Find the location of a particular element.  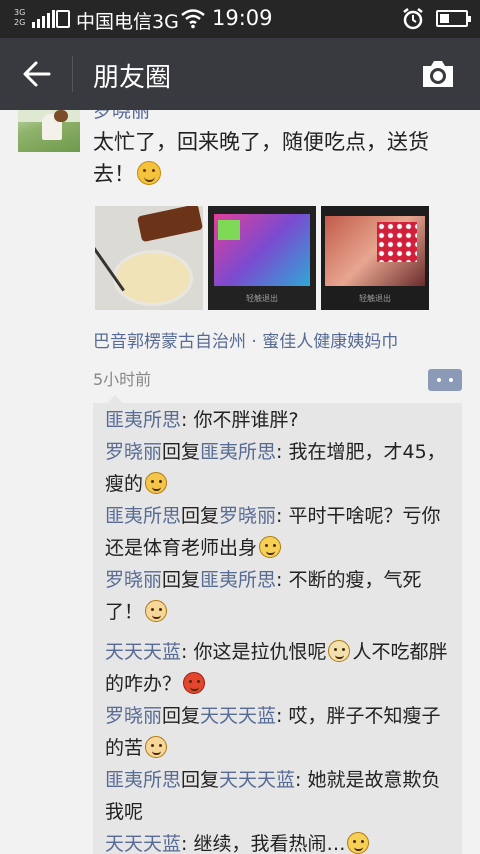

alarm-icon is located at coordinates (413, 19).